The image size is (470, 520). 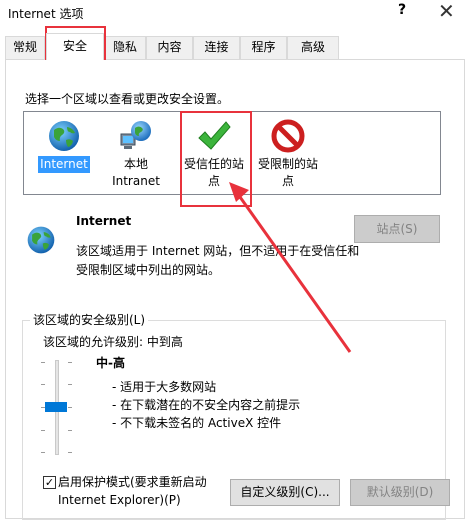 I want to click on tab-security: 安全, so click(x=75, y=46).